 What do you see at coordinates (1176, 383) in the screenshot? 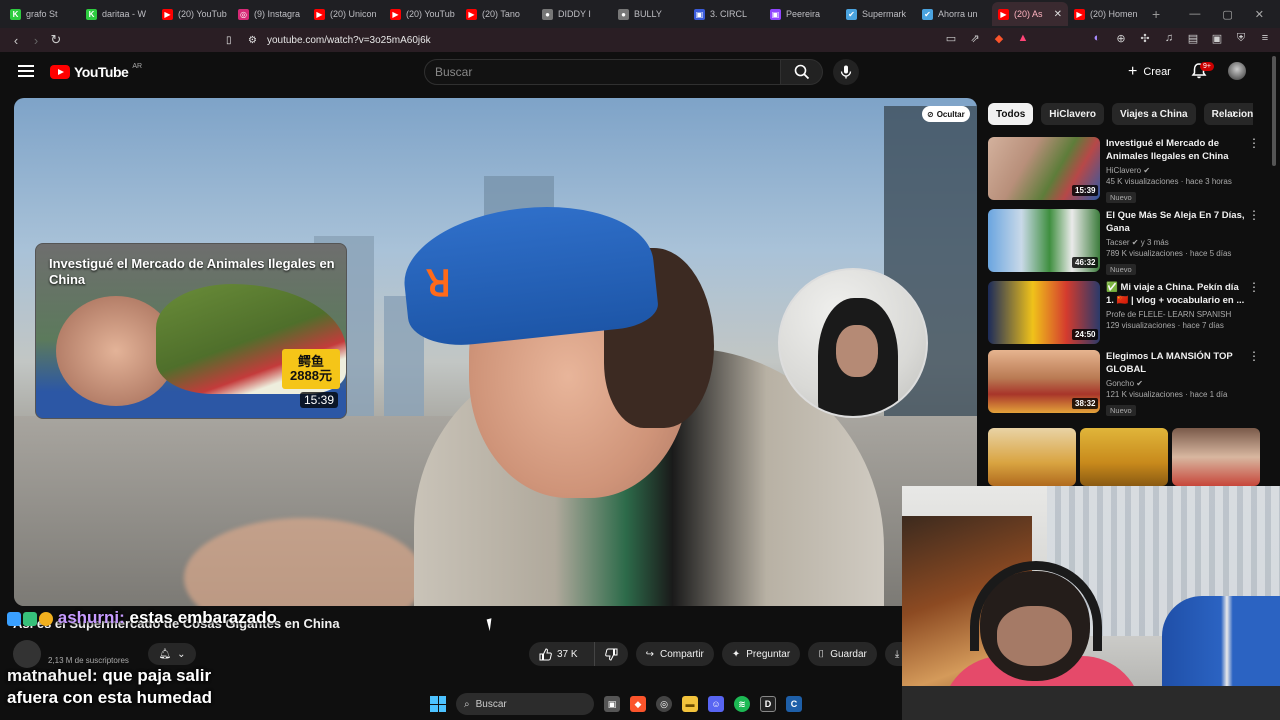
I see `channel-name: Goncho ✔` at bounding box center [1176, 383].